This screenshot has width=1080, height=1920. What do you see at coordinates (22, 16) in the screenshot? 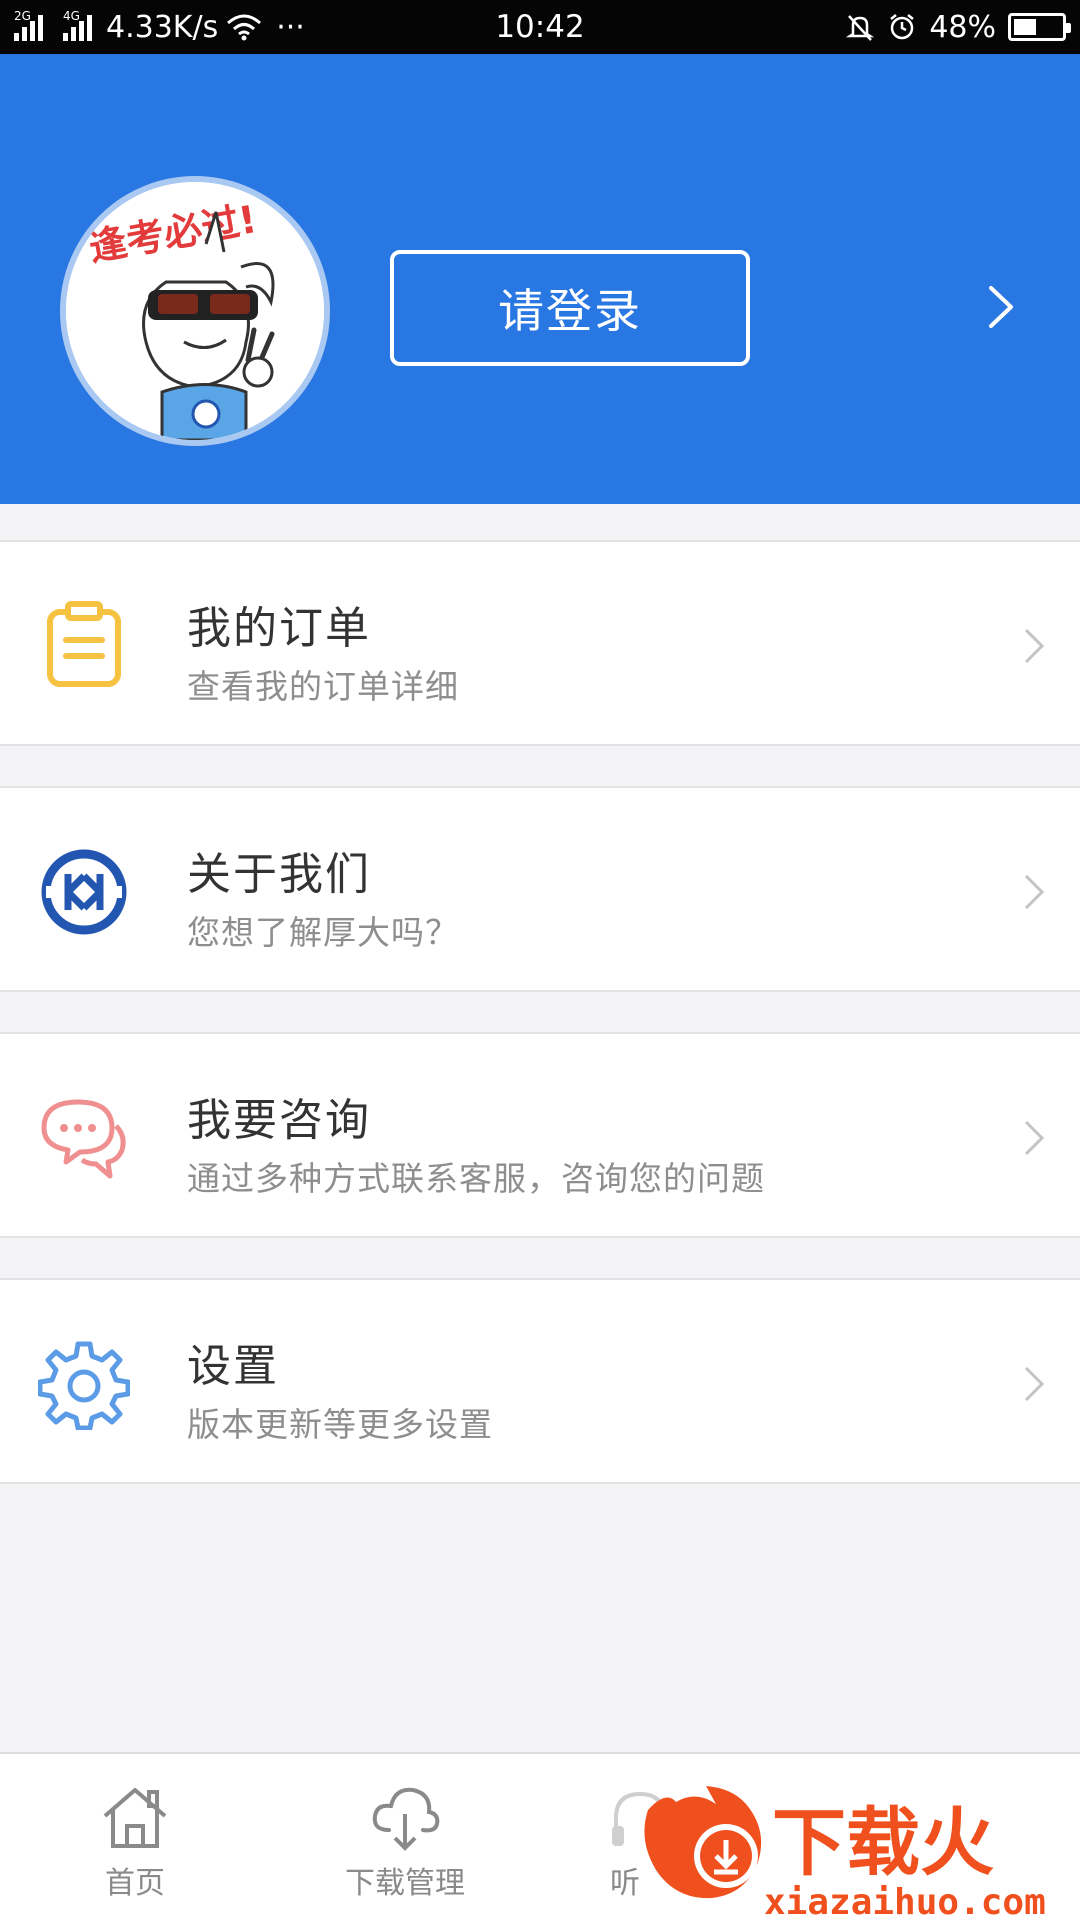
I see `net-type-2g: 2G` at bounding box center [22, 16].